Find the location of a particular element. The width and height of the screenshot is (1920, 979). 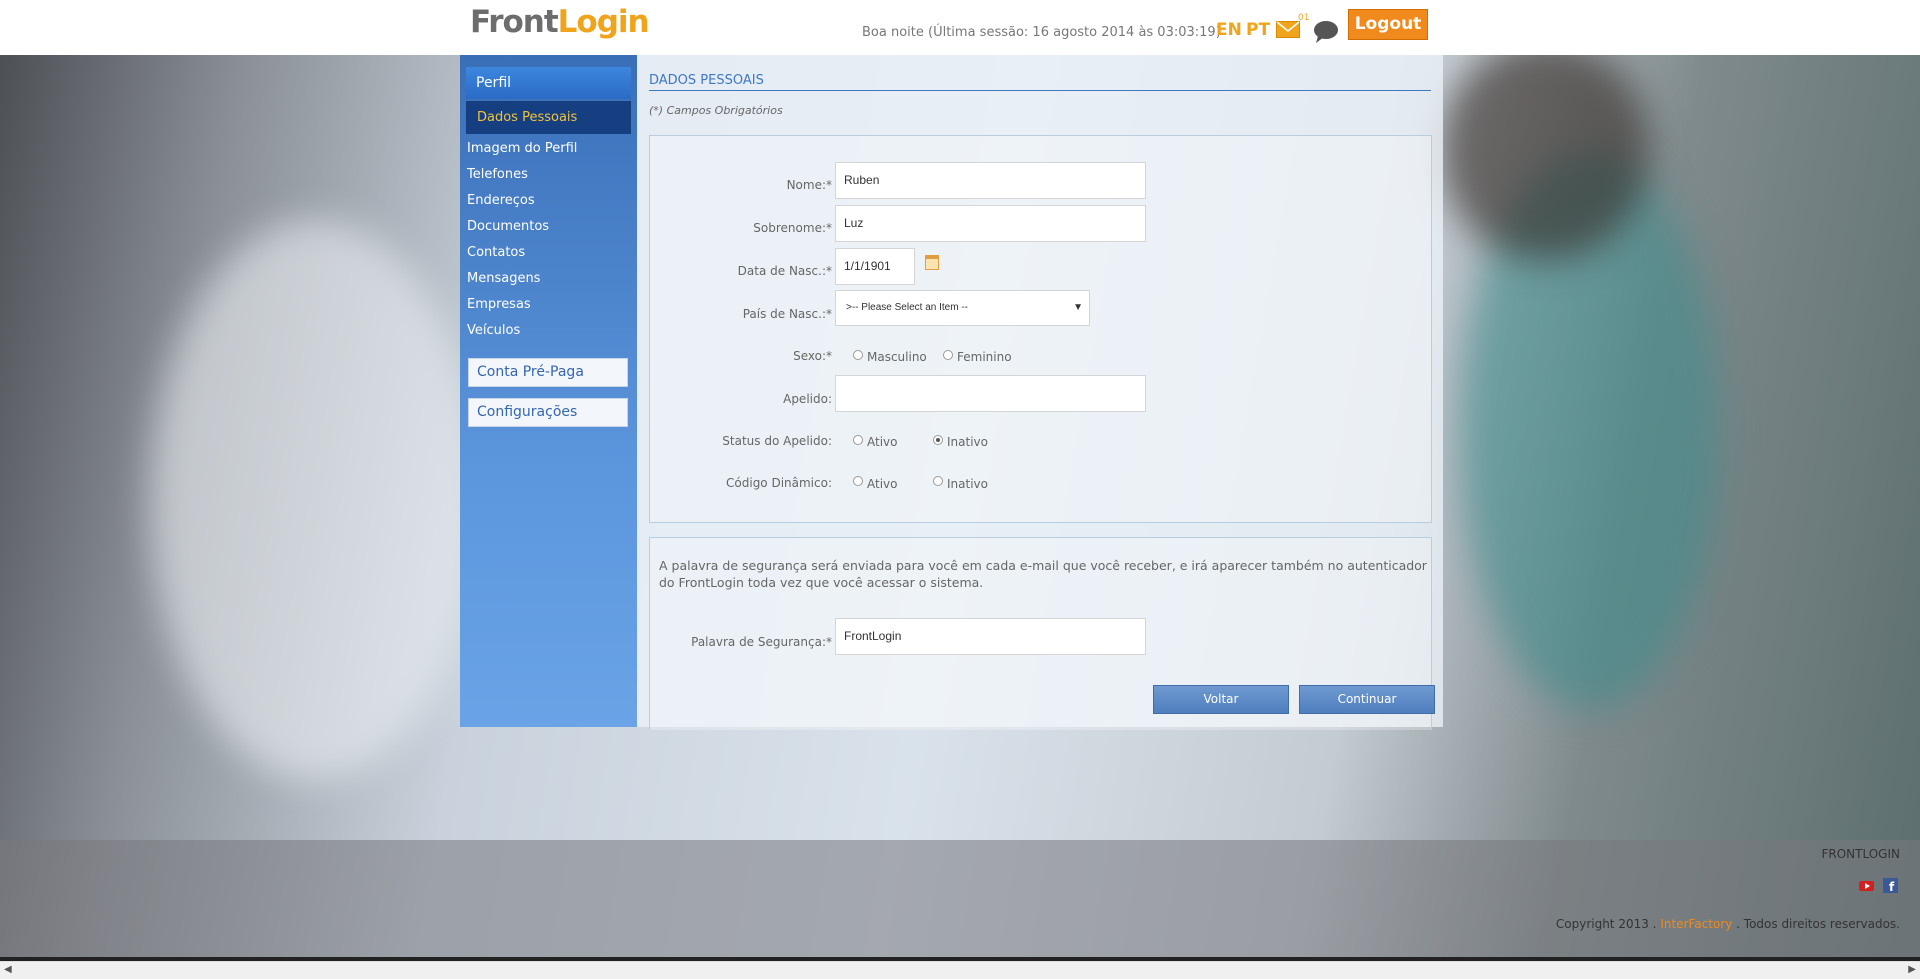

sidebar-item-veiculos: Veículos is located at coordinates (493, 330).